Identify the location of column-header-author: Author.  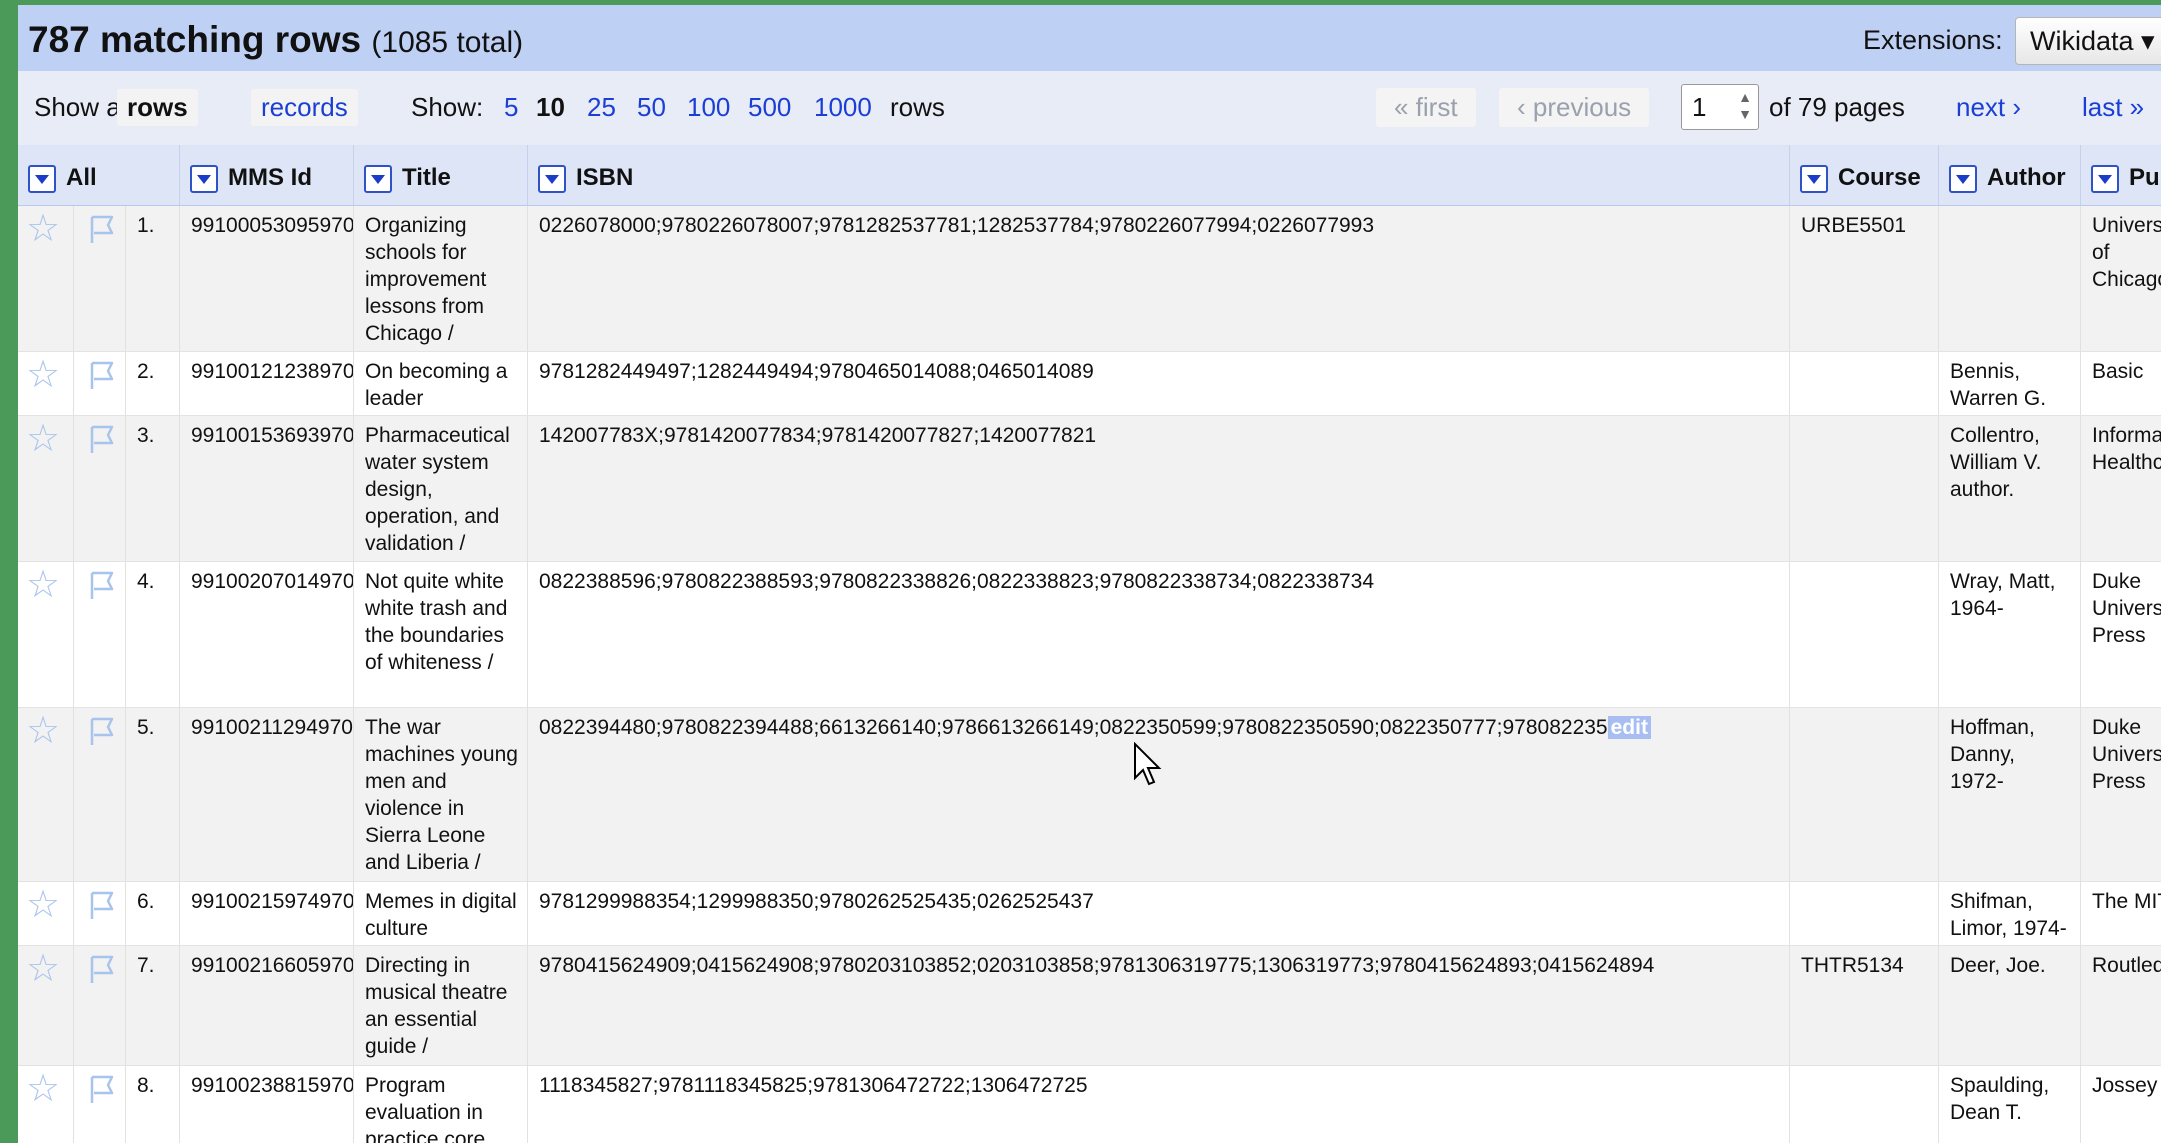
(2010, 175).